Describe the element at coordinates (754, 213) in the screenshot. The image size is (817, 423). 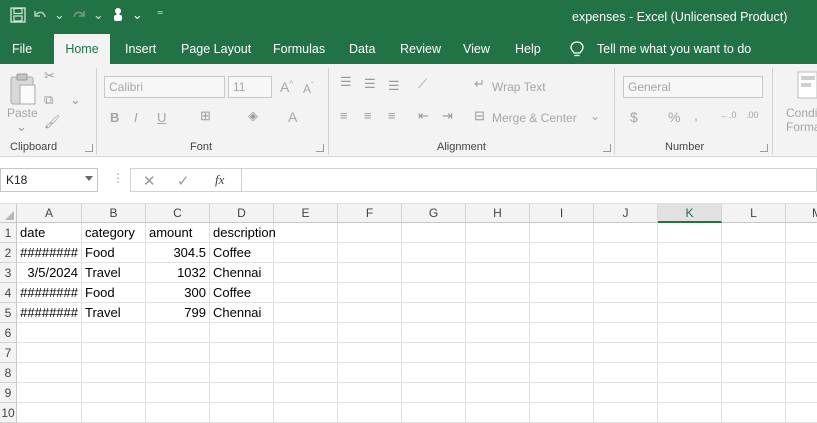
I see `column-header: L` at that location.